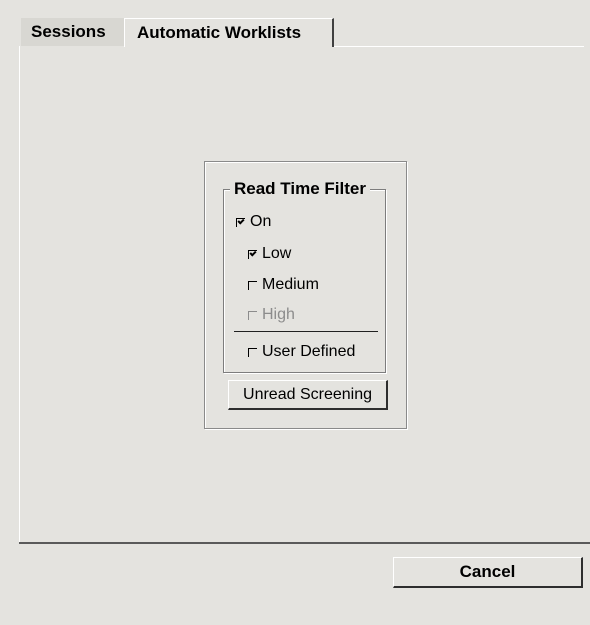 The image size is (590, 625). Describe the element at coordinates (277, 253) in the screenshot. I see `low-checkbox-label: Low` at that location.